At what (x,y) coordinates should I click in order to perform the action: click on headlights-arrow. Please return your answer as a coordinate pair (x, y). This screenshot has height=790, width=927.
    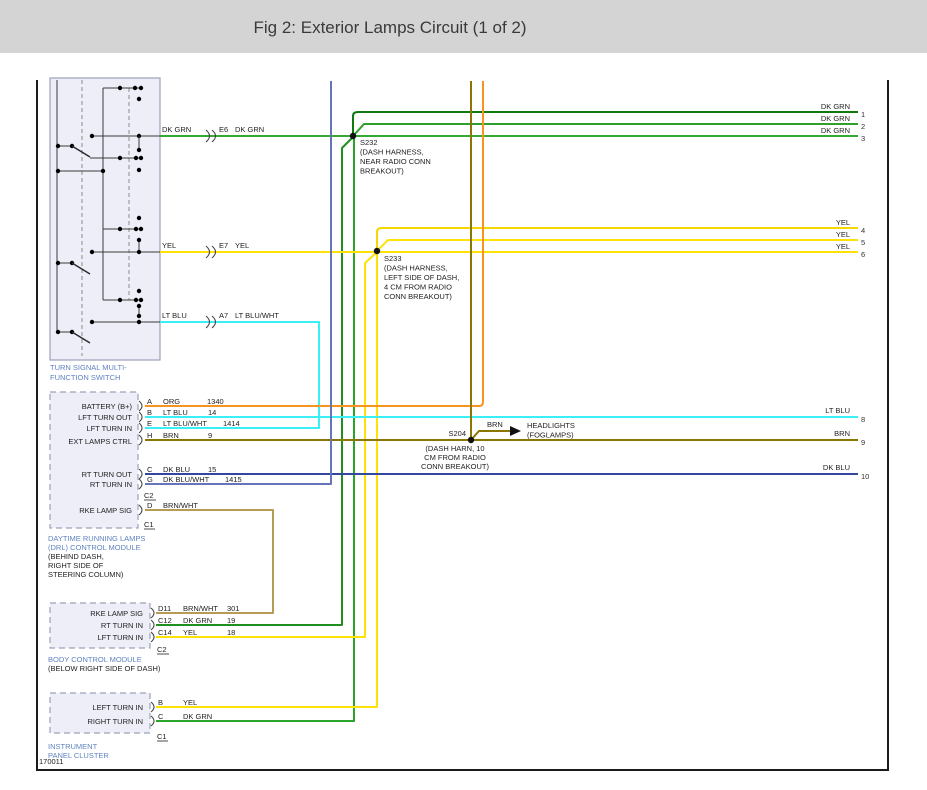
    Looking at the image, I should click on (515, 431).